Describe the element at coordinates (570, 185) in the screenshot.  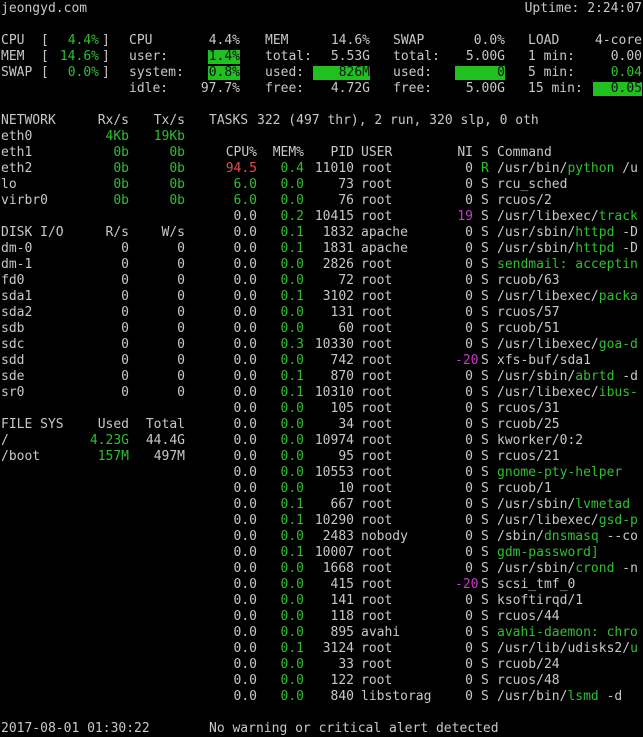
I see `process-command: rcu_sched` at that location.